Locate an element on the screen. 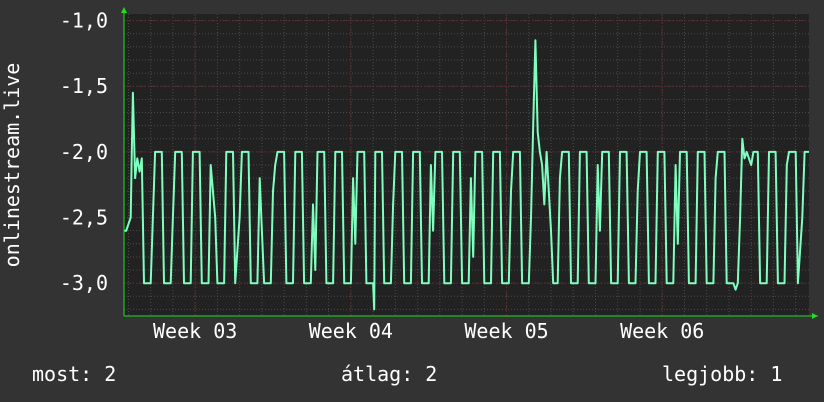 The height and width of the screenshot is (402, 824). best-value: legjobb: 1 is located at coordinates (722, 374).